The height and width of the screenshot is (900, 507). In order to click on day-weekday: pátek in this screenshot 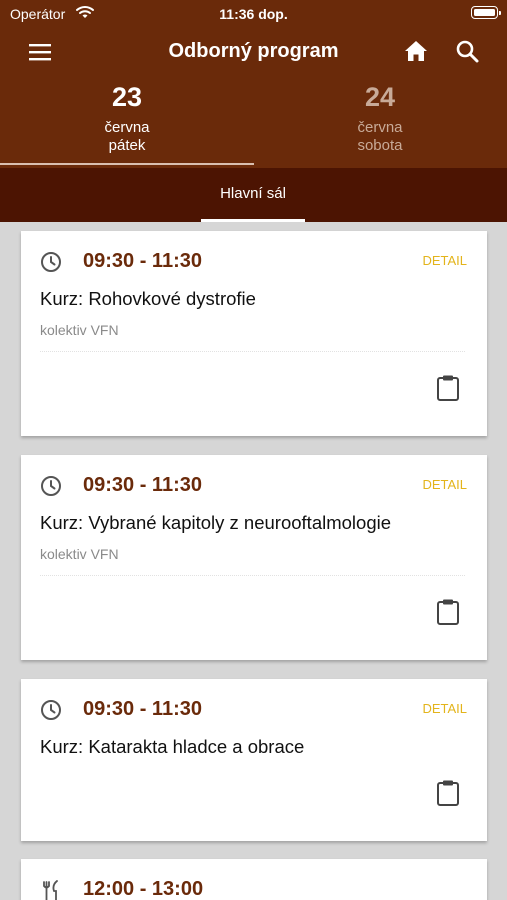, I will do `click(127, 145)`.